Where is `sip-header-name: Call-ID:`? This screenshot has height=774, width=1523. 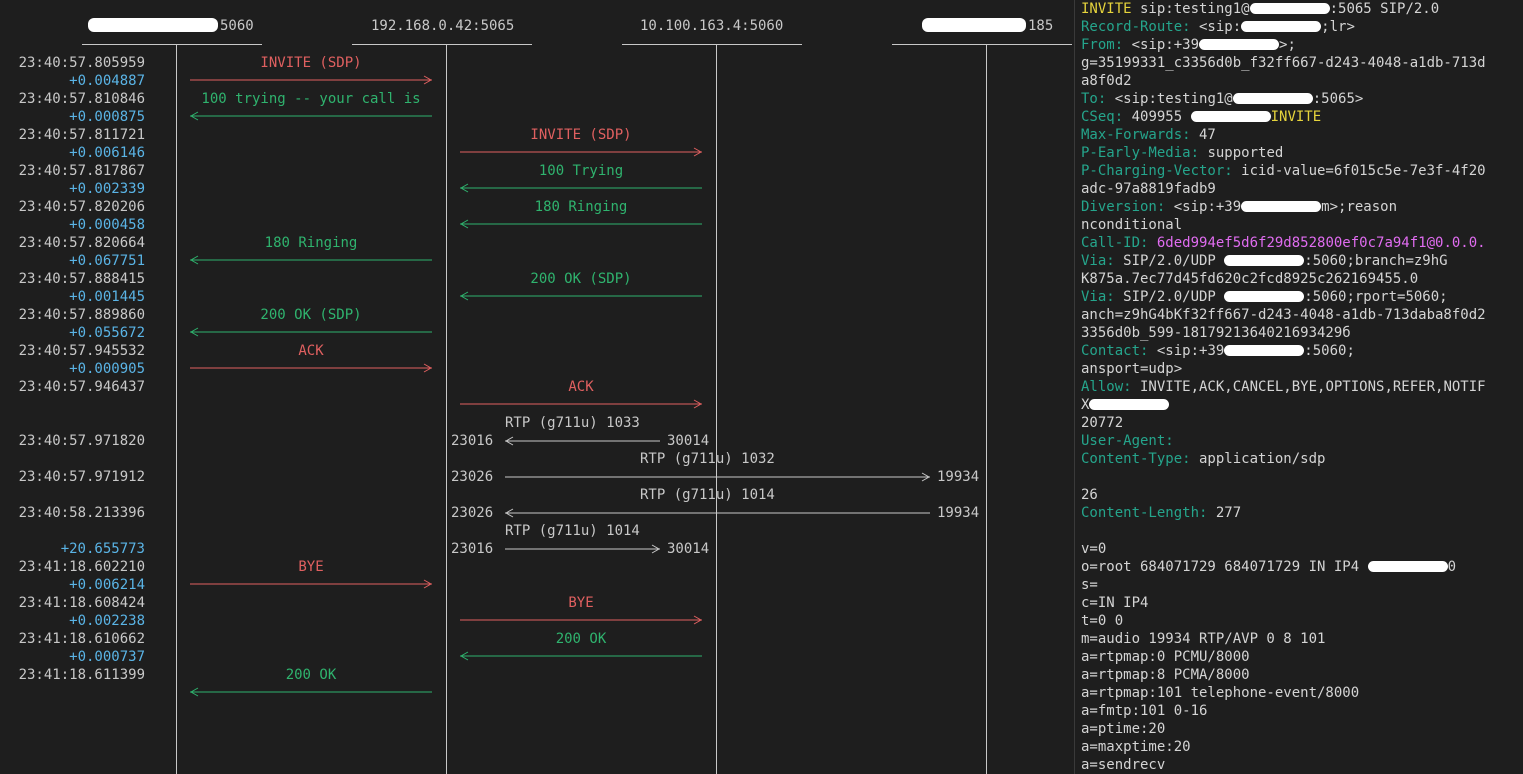 sip-header-name: Call-ID: is located at coordinates (1115, 243).